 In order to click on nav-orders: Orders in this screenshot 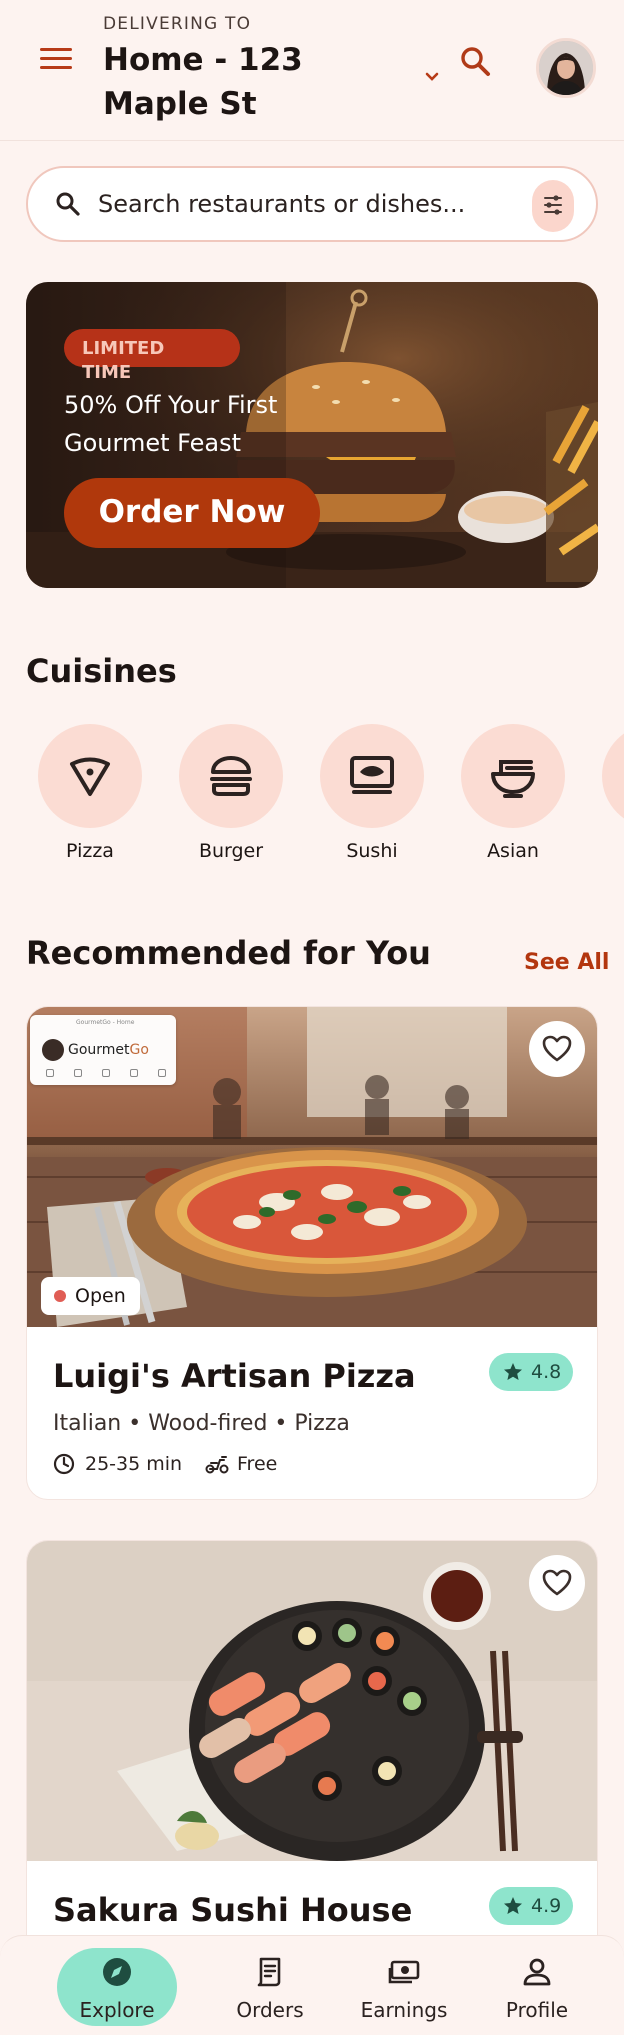, I will do `click(270, 1987)`.